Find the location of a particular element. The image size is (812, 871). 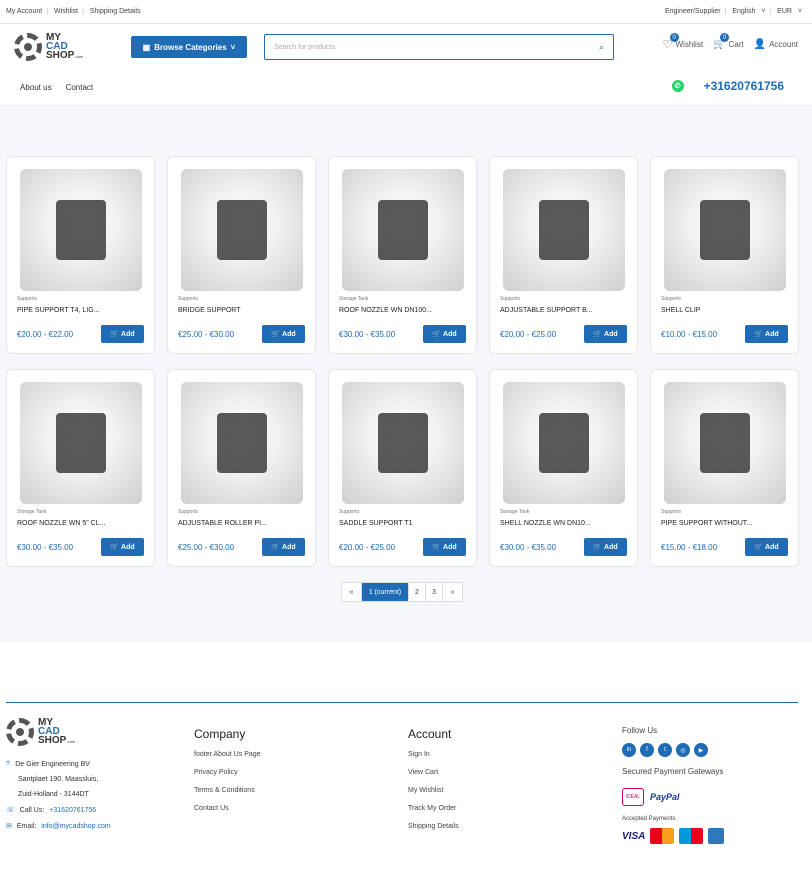

page-3-button: 3 is located at coordinates (434, 592).